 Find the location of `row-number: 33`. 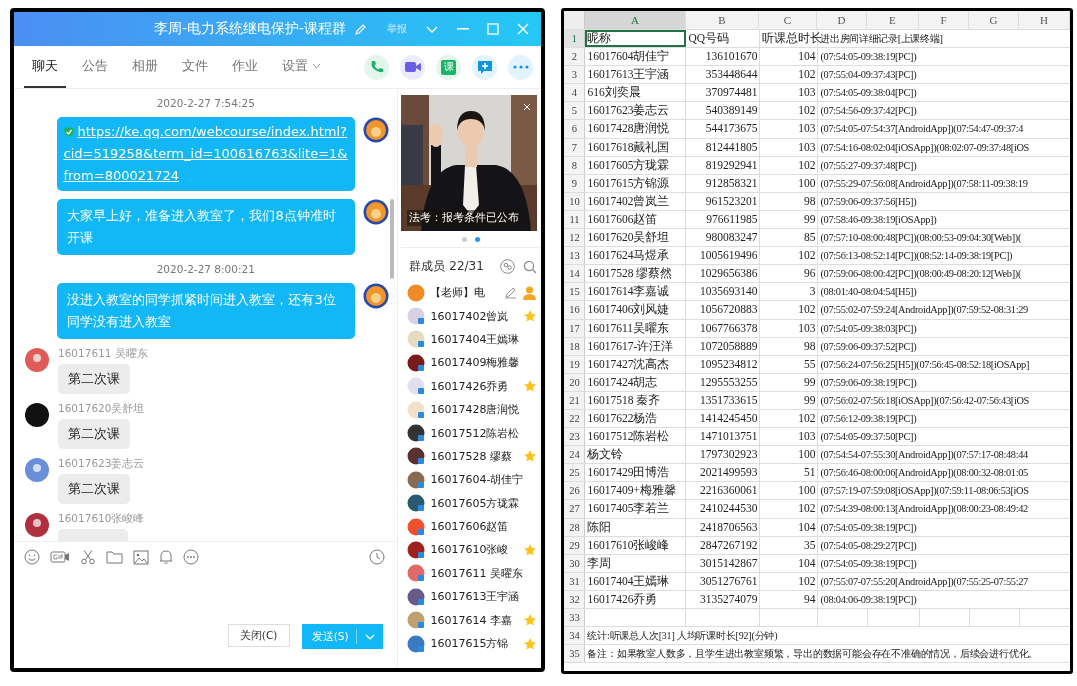

row-number: 33 is located at coordinates (575, 618).